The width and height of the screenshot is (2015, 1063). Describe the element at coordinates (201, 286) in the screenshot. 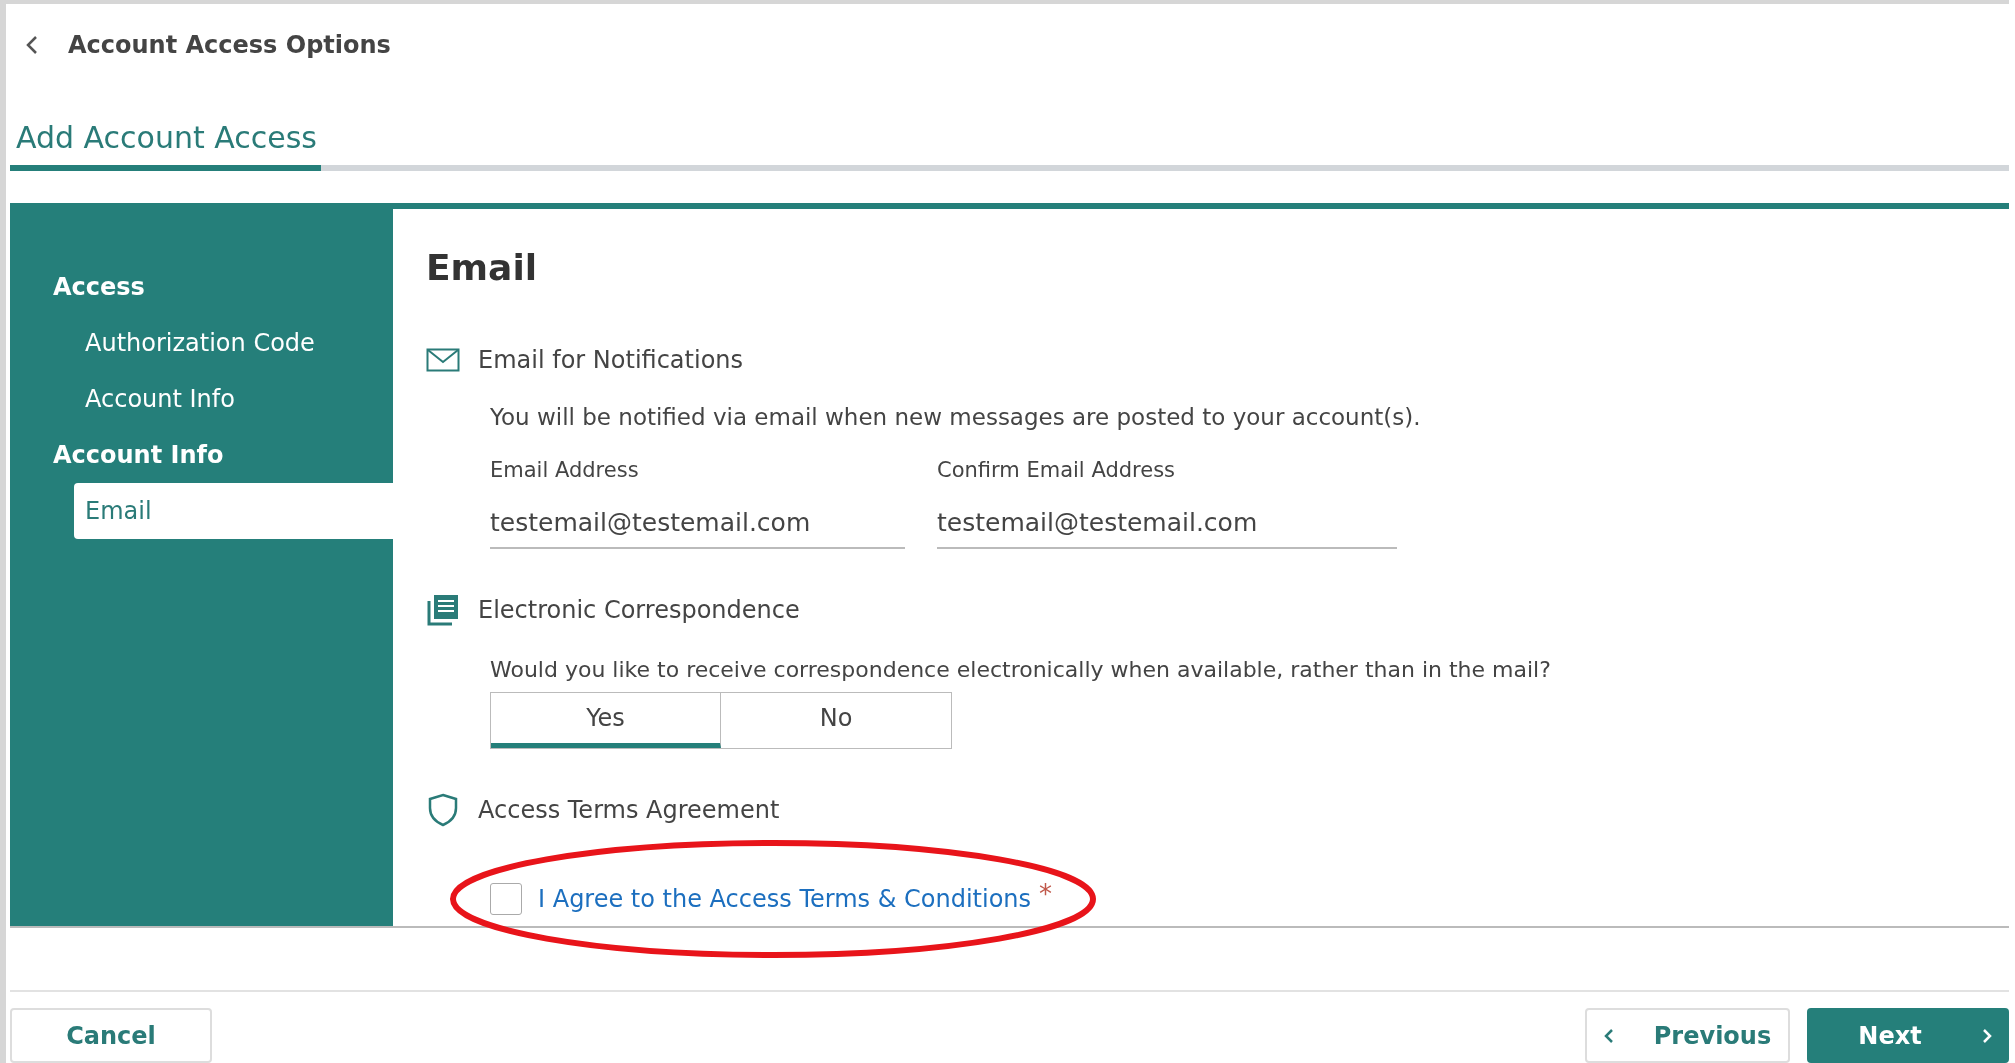

I see `sidebar-group-item: Access` at that location.